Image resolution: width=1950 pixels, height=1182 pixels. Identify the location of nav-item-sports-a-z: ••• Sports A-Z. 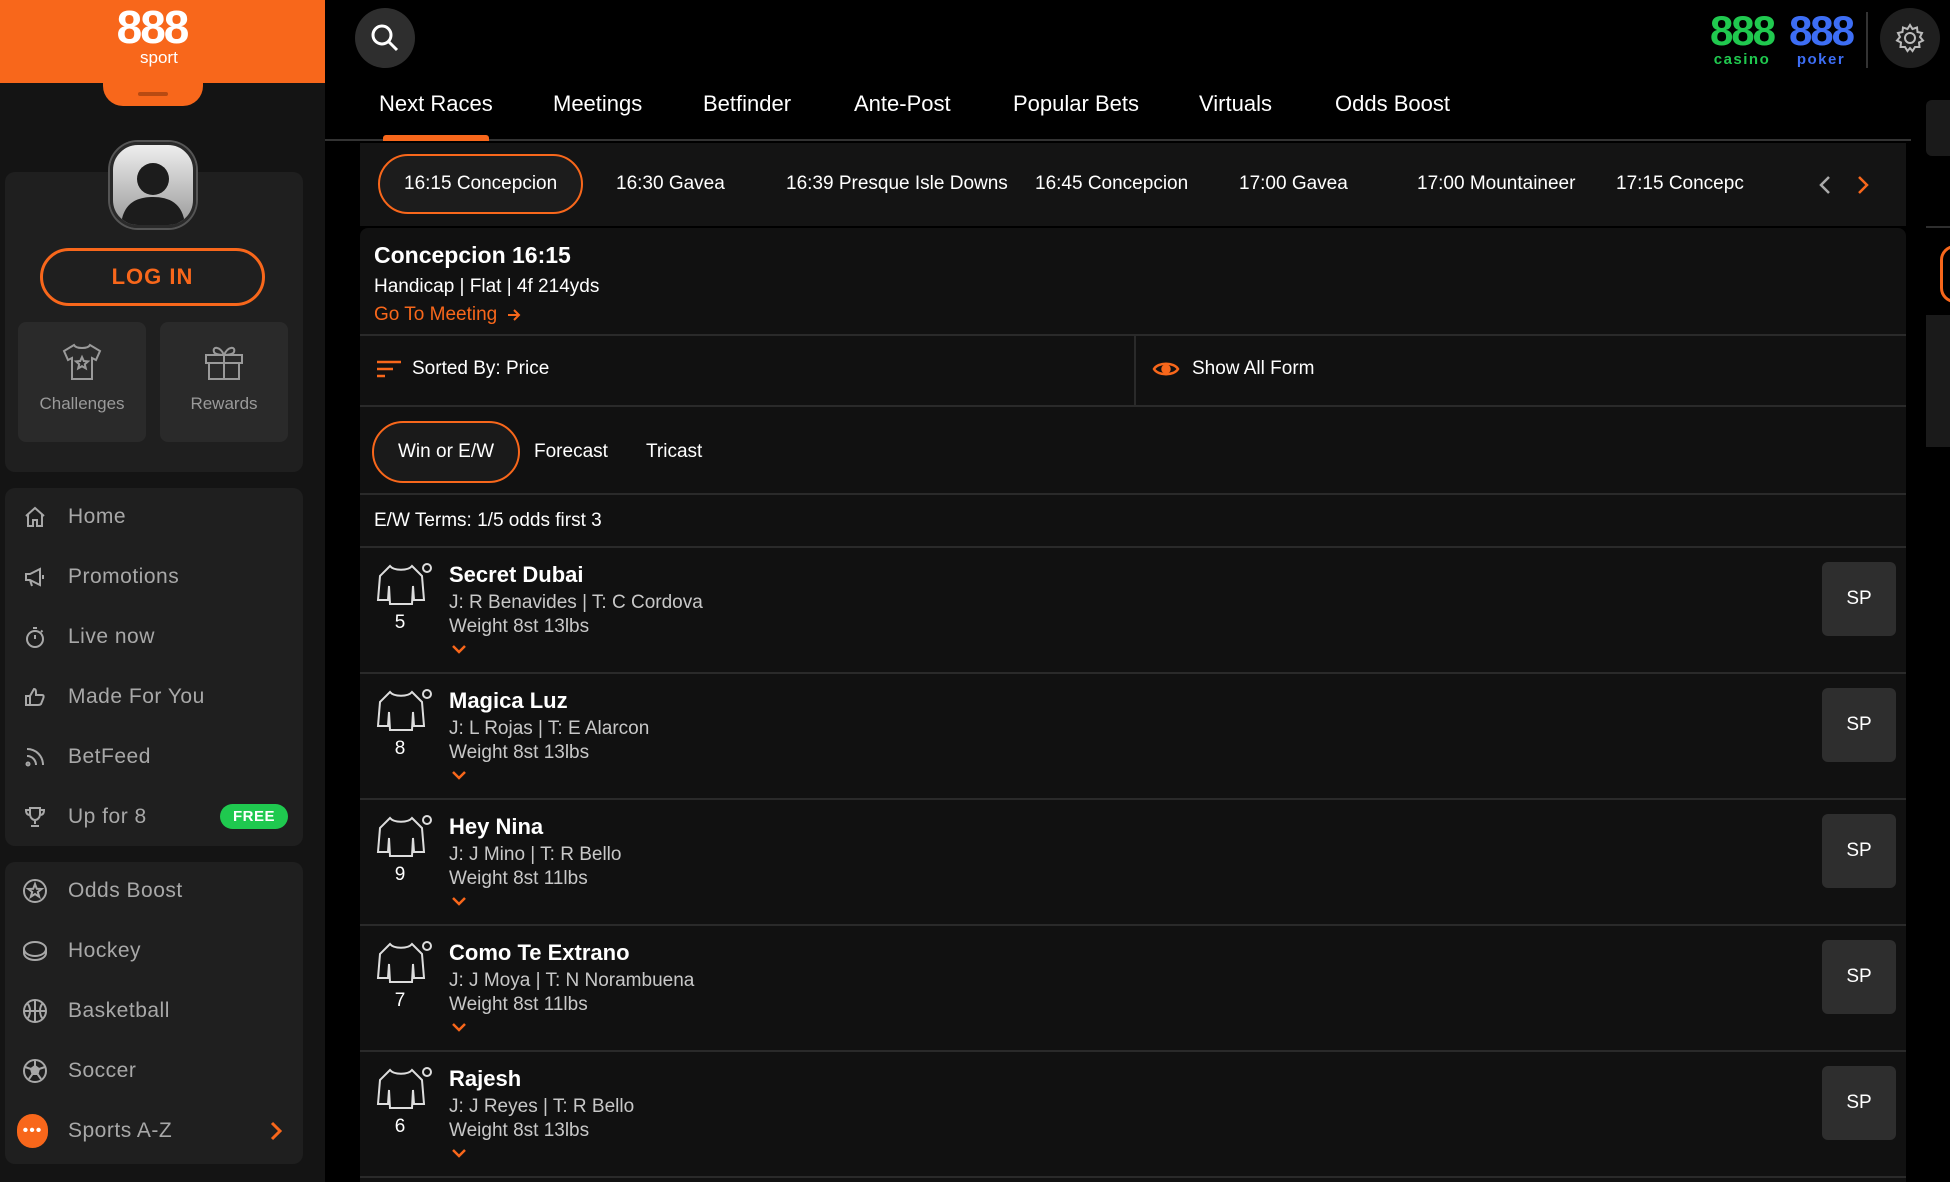
(154, 1131).